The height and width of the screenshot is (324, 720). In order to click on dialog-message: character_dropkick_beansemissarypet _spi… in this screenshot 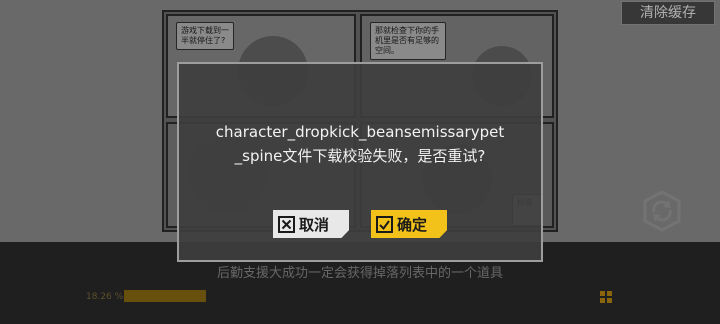, I will do `click(360, 144)`.